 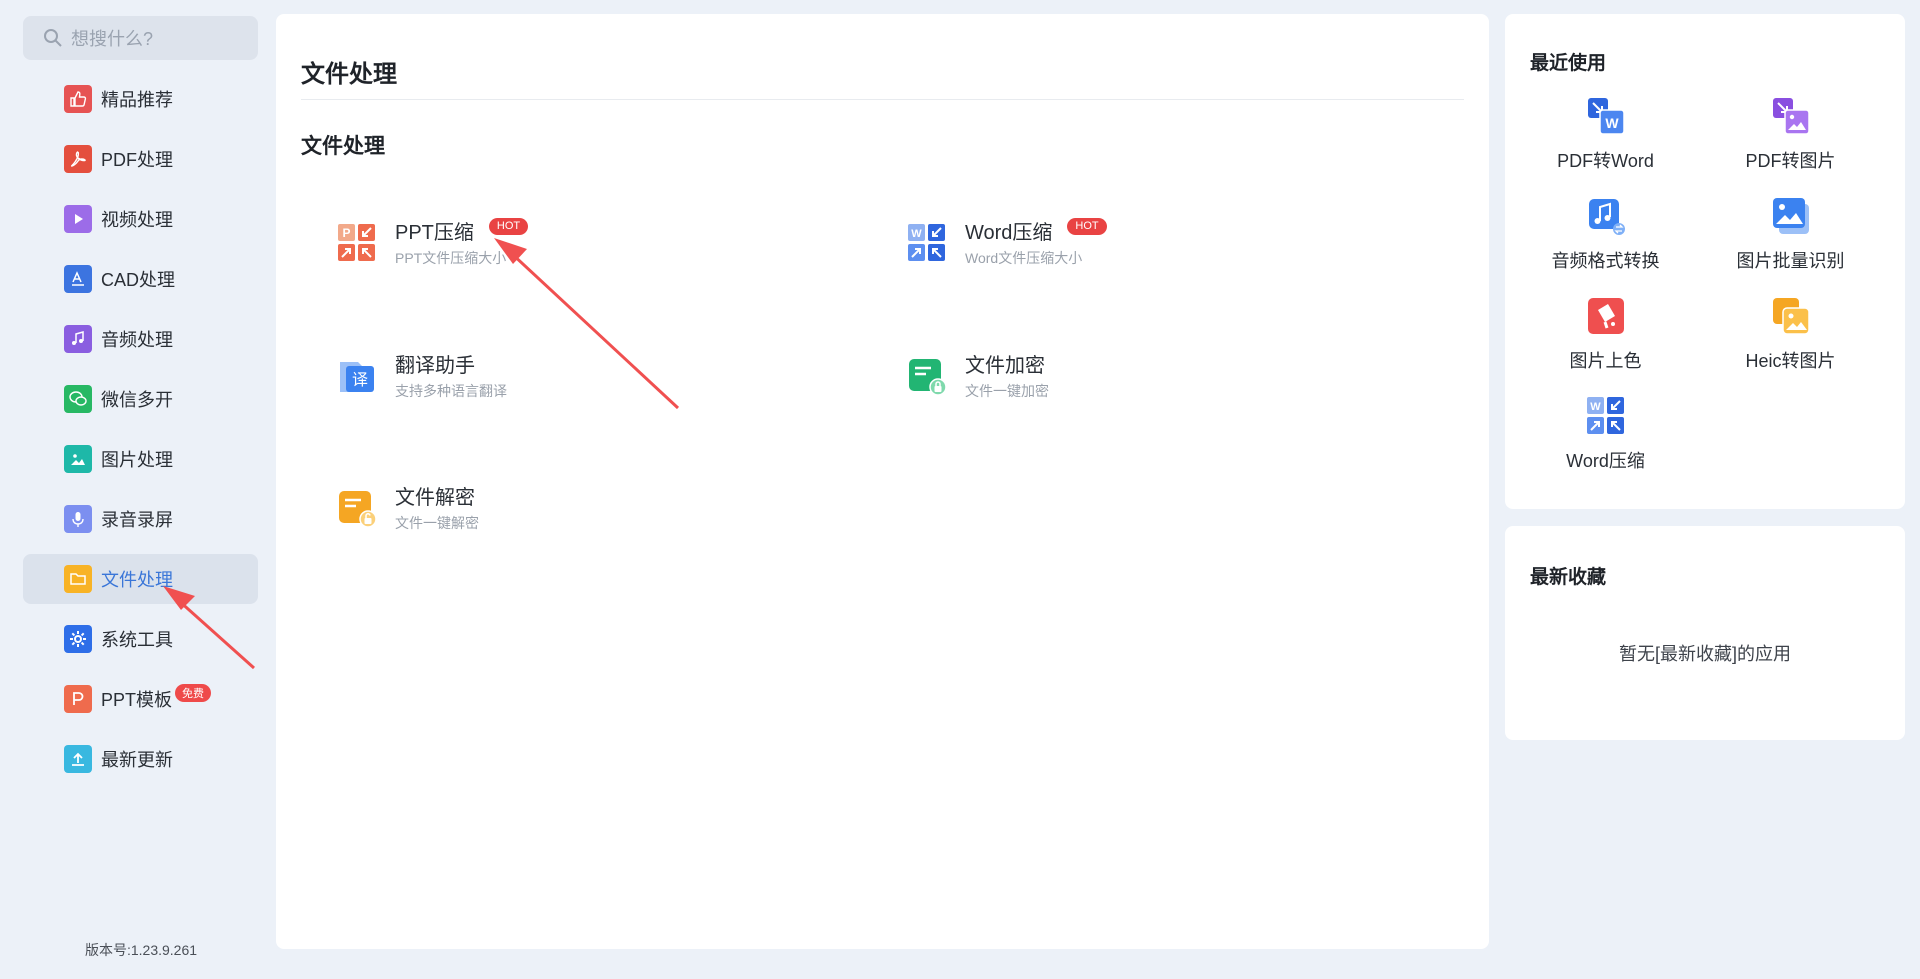 What do you see at coordinates (137, 400) in the screenshot?
I see `sidebar-item-label: 微信多开` at bounding box center [137, 400].